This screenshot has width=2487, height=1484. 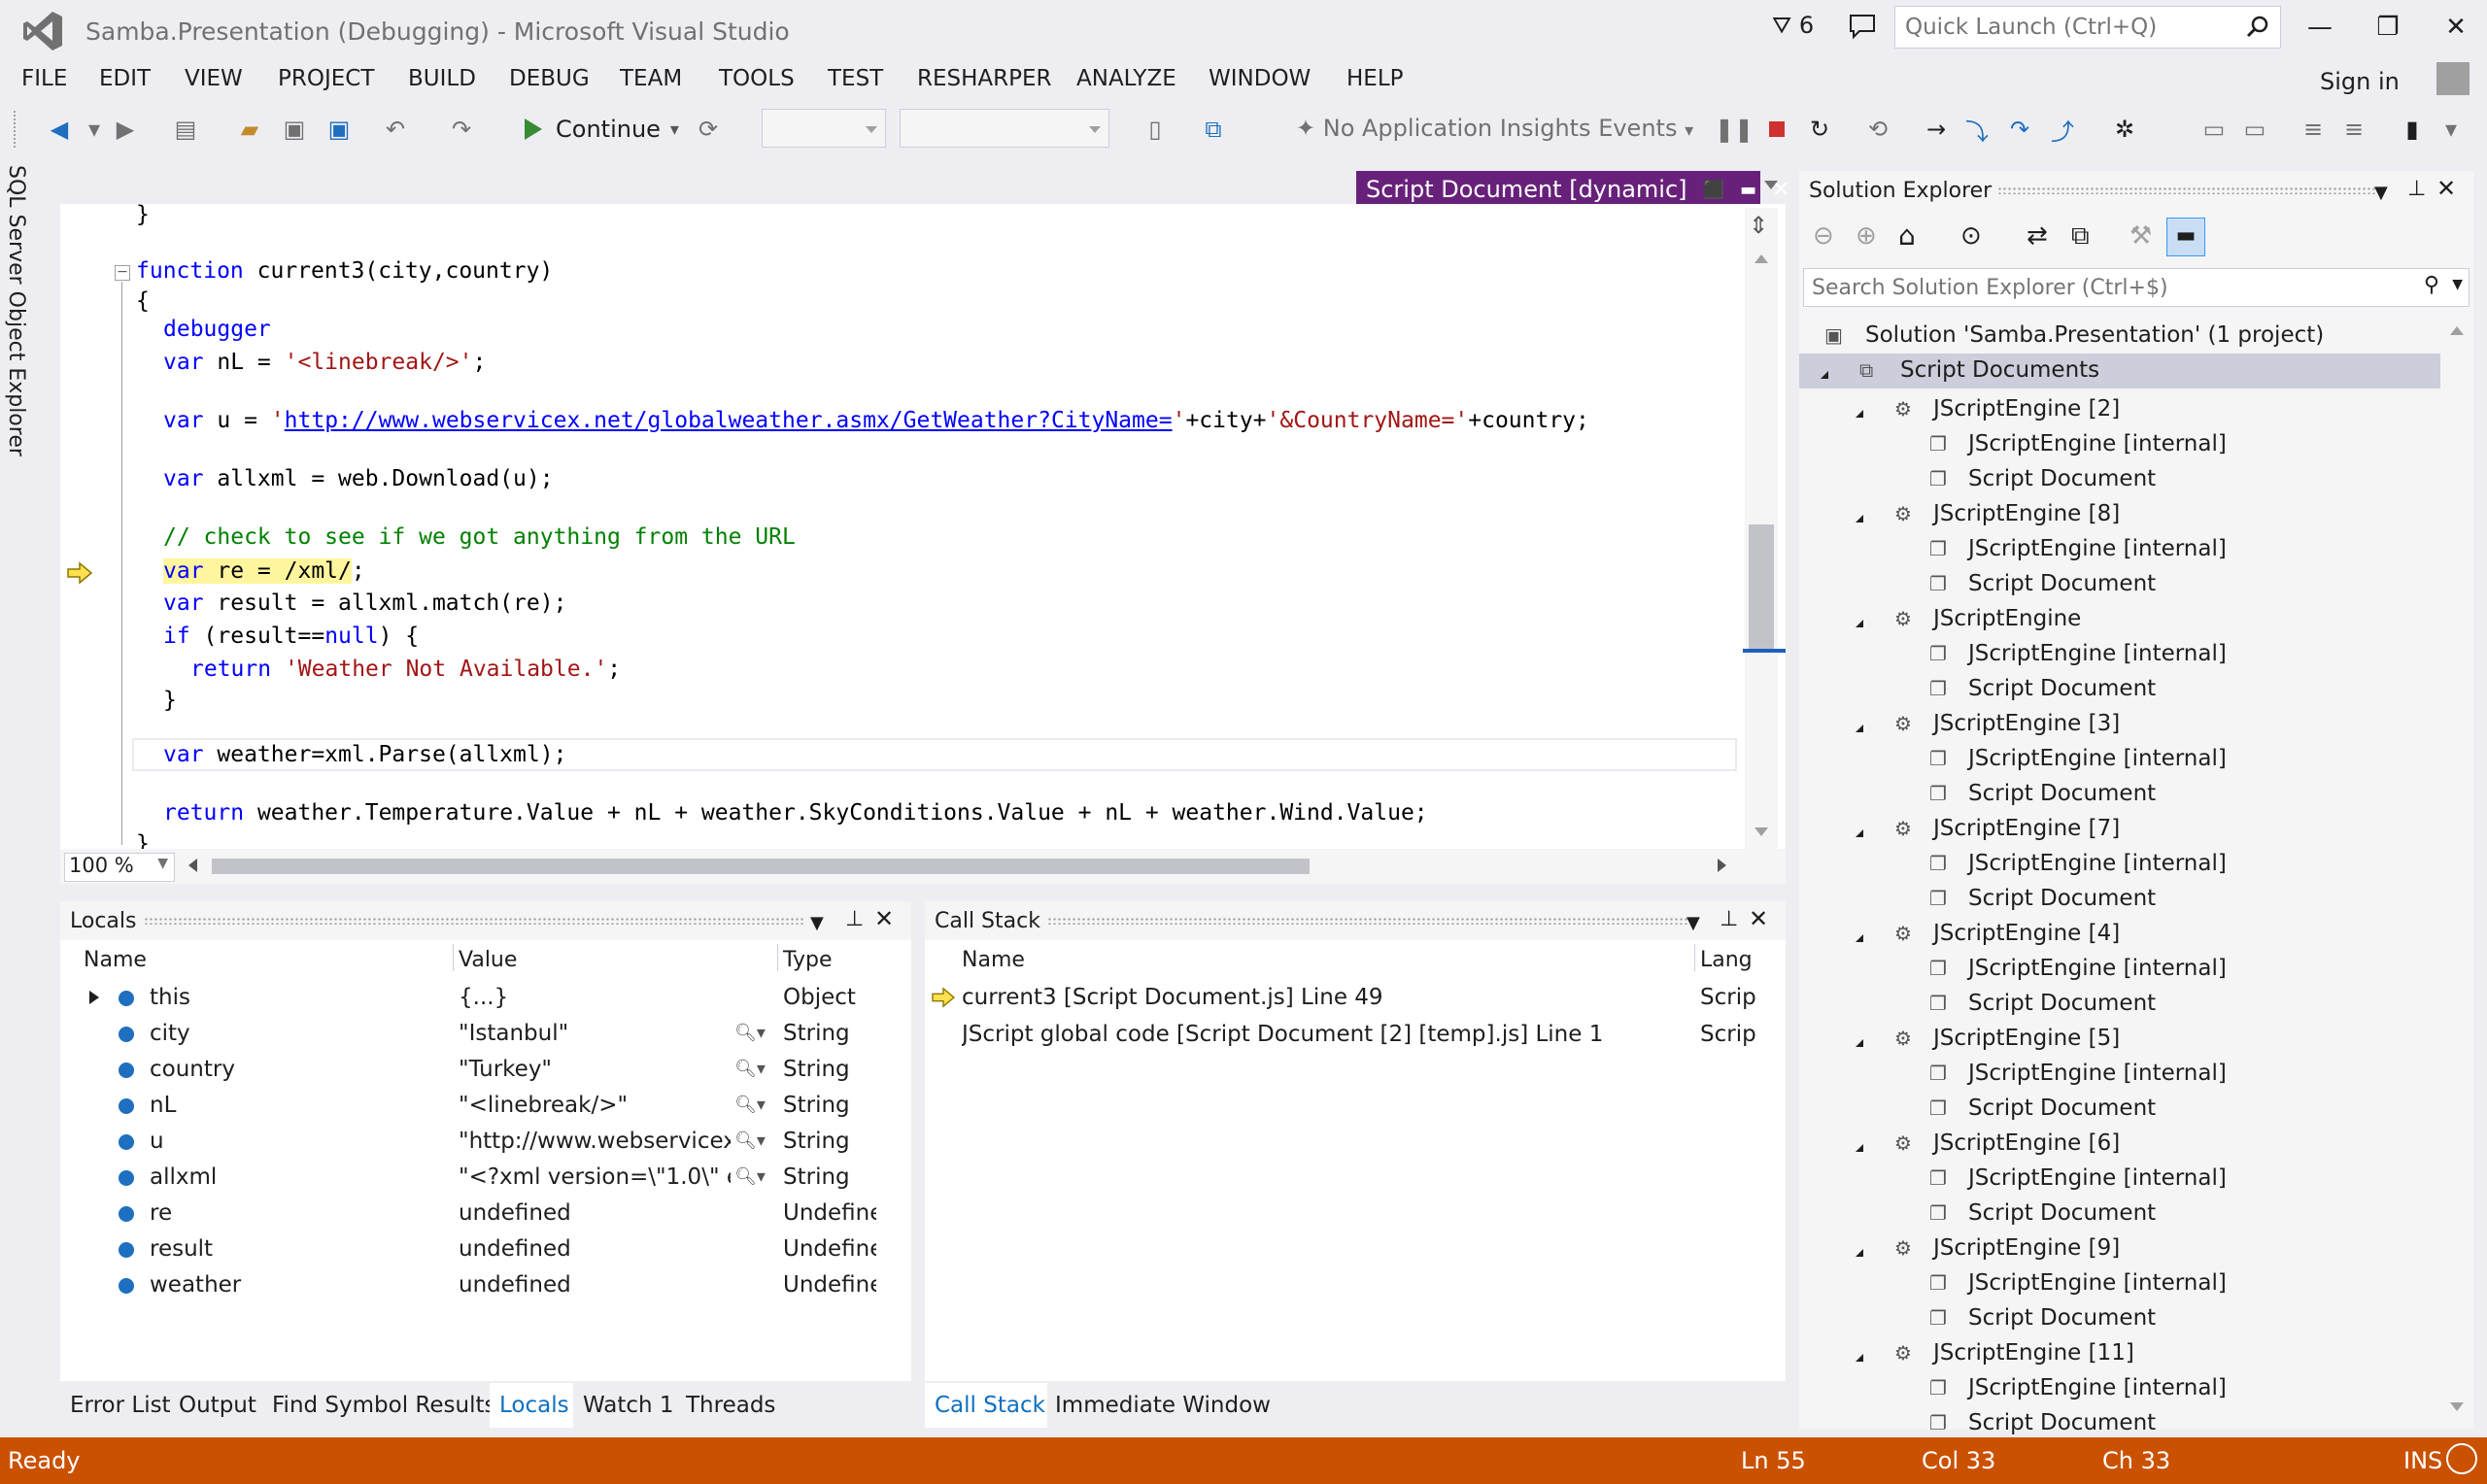 I want to click on forward-icon: ⊕, so click(x=1866, y=236).